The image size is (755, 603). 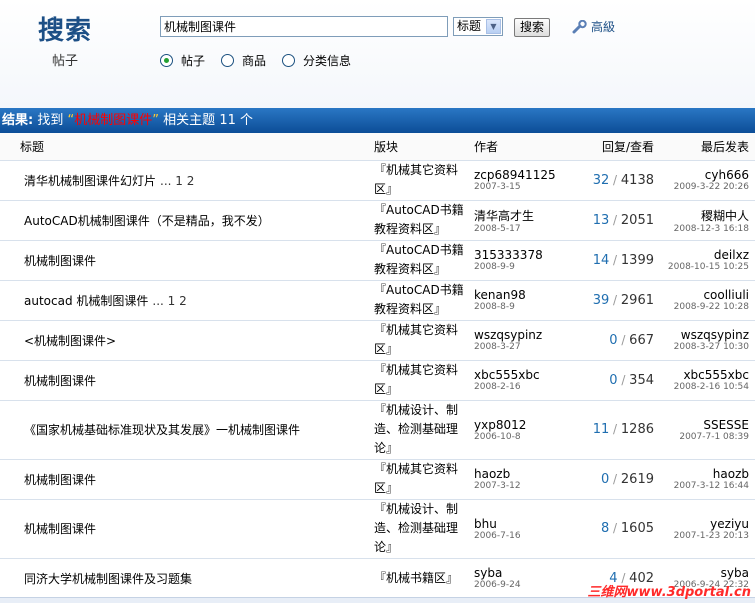 What do you see at coordinates (601, 429) in the screenshot?
I see `reply-count: 11` at bounding box center [601, 429].